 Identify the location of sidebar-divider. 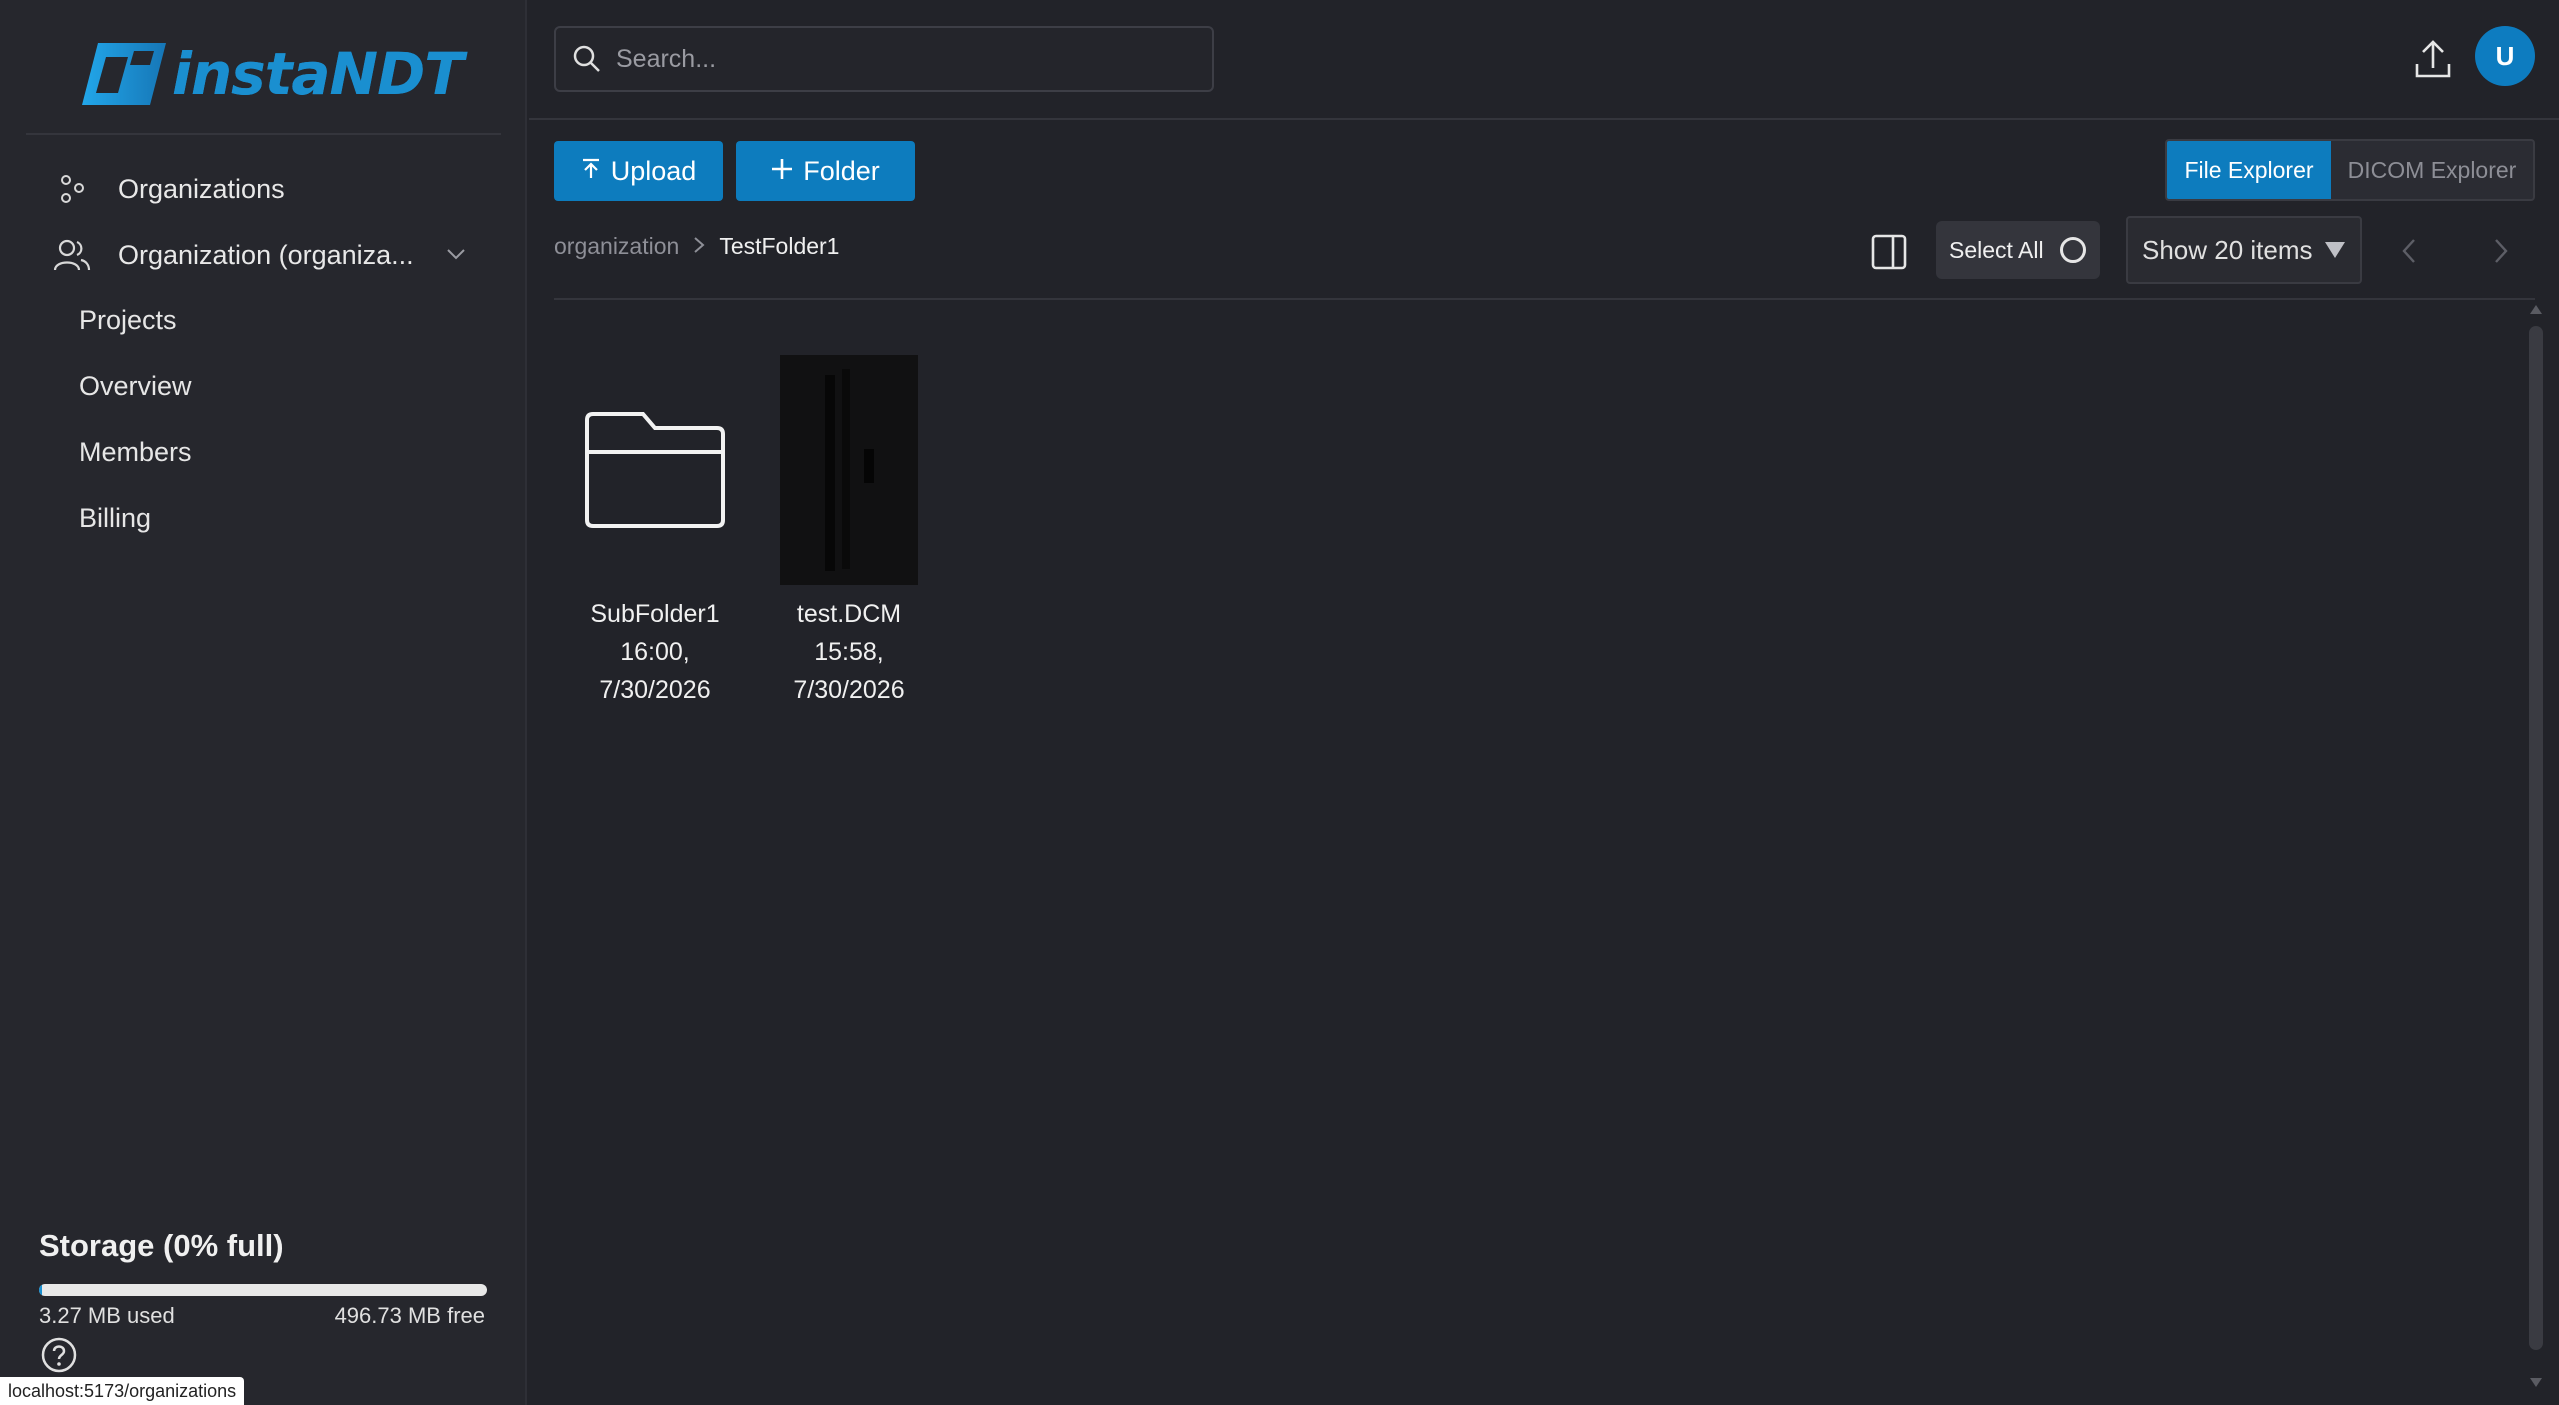
(263, 134).